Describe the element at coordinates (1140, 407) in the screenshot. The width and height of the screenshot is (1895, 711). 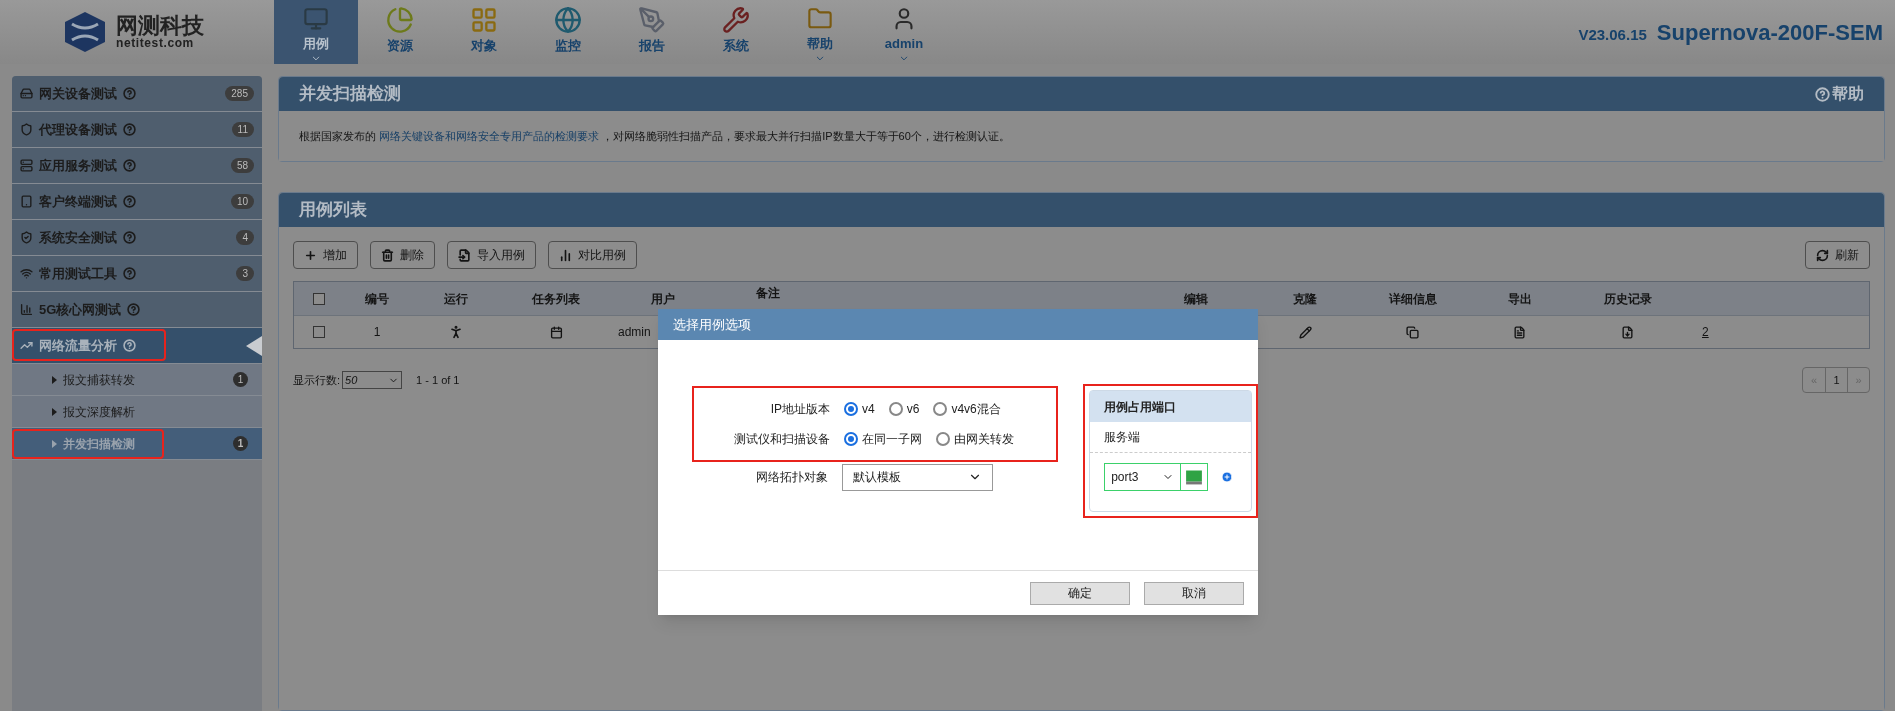
I see `ports-title: 用例占用端口` at that location.